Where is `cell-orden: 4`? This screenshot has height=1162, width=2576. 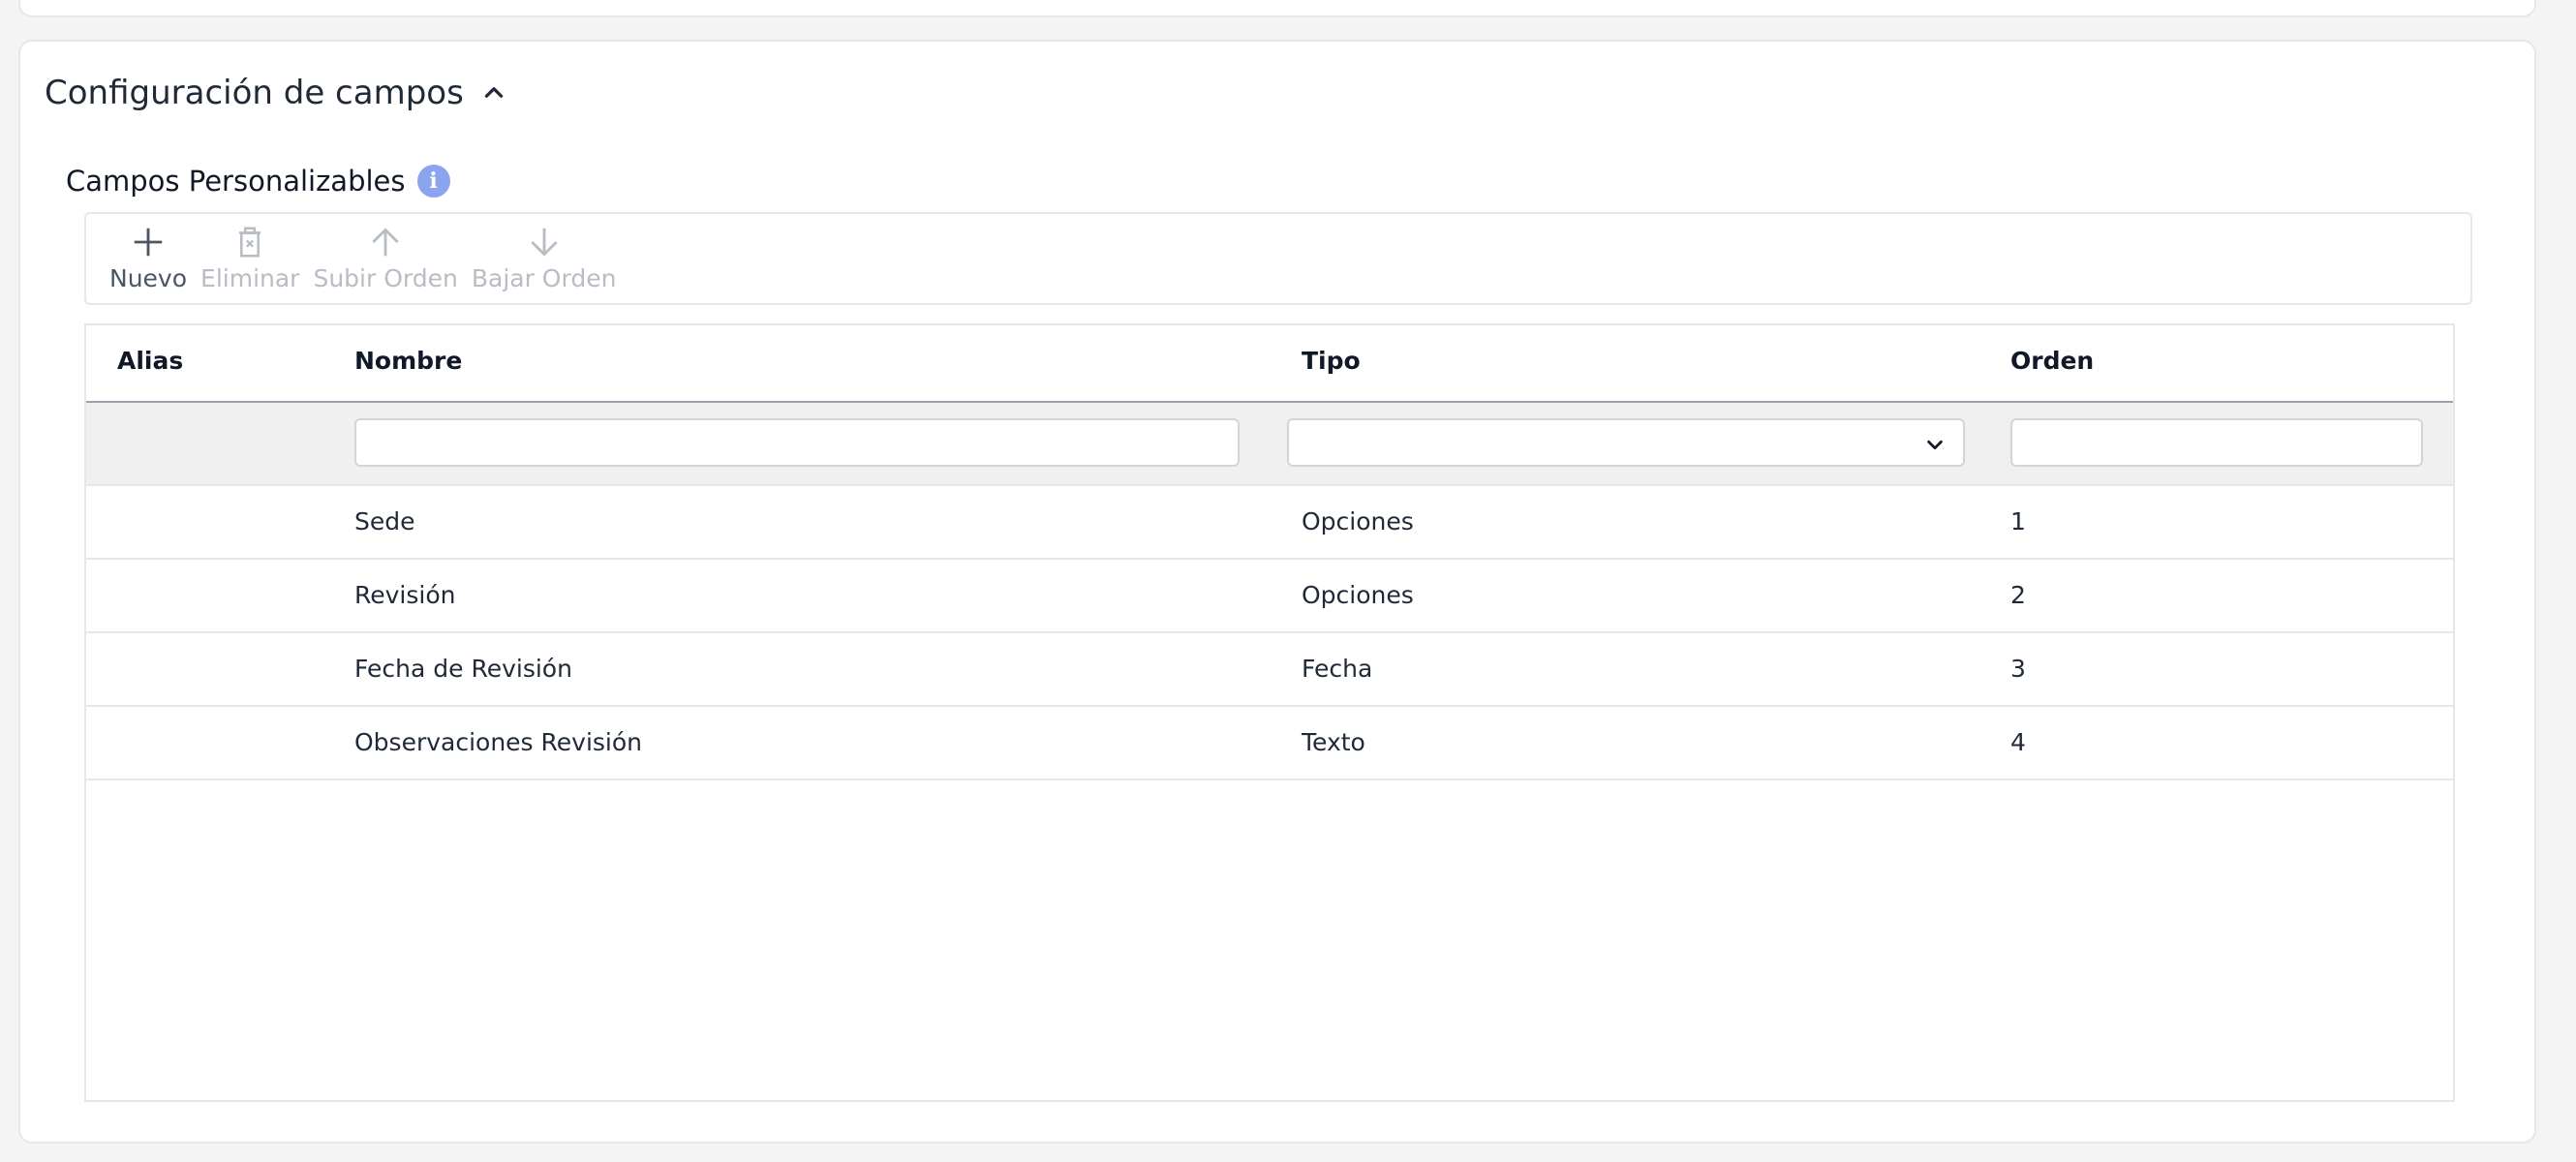
cell-orden: 4 is located at coordinates (2018, 742).